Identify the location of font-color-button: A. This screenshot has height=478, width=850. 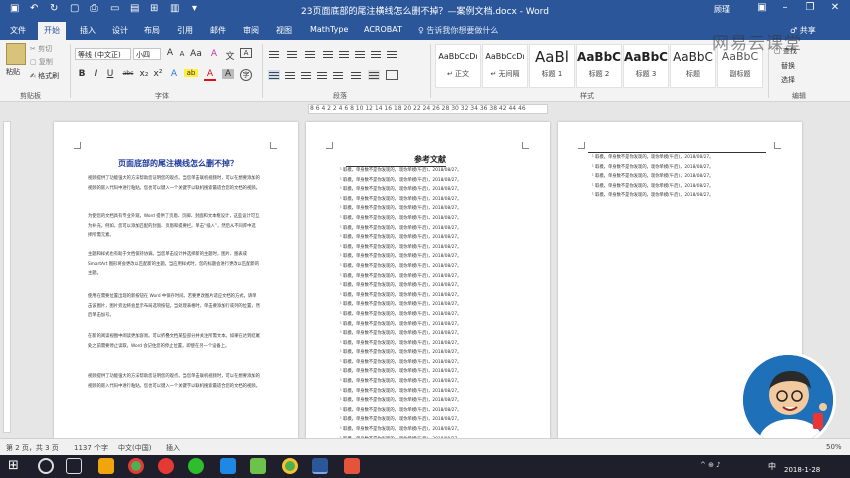
(210, 75).